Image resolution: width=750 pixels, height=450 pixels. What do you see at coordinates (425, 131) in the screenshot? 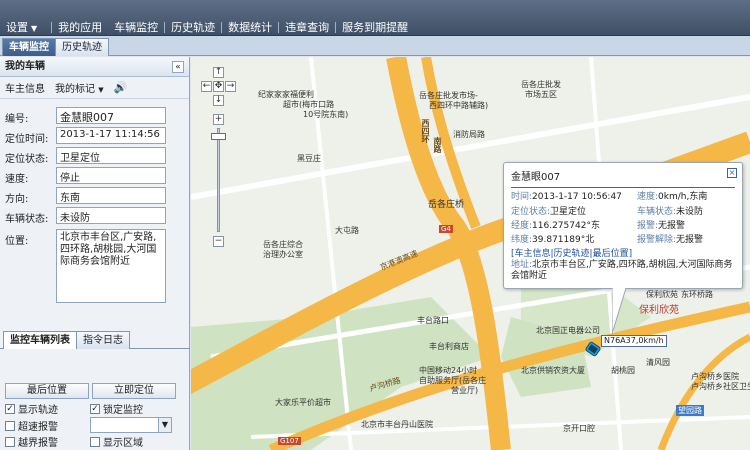
I see `map-road-label: 西四环` at bounding box center [425, 131].